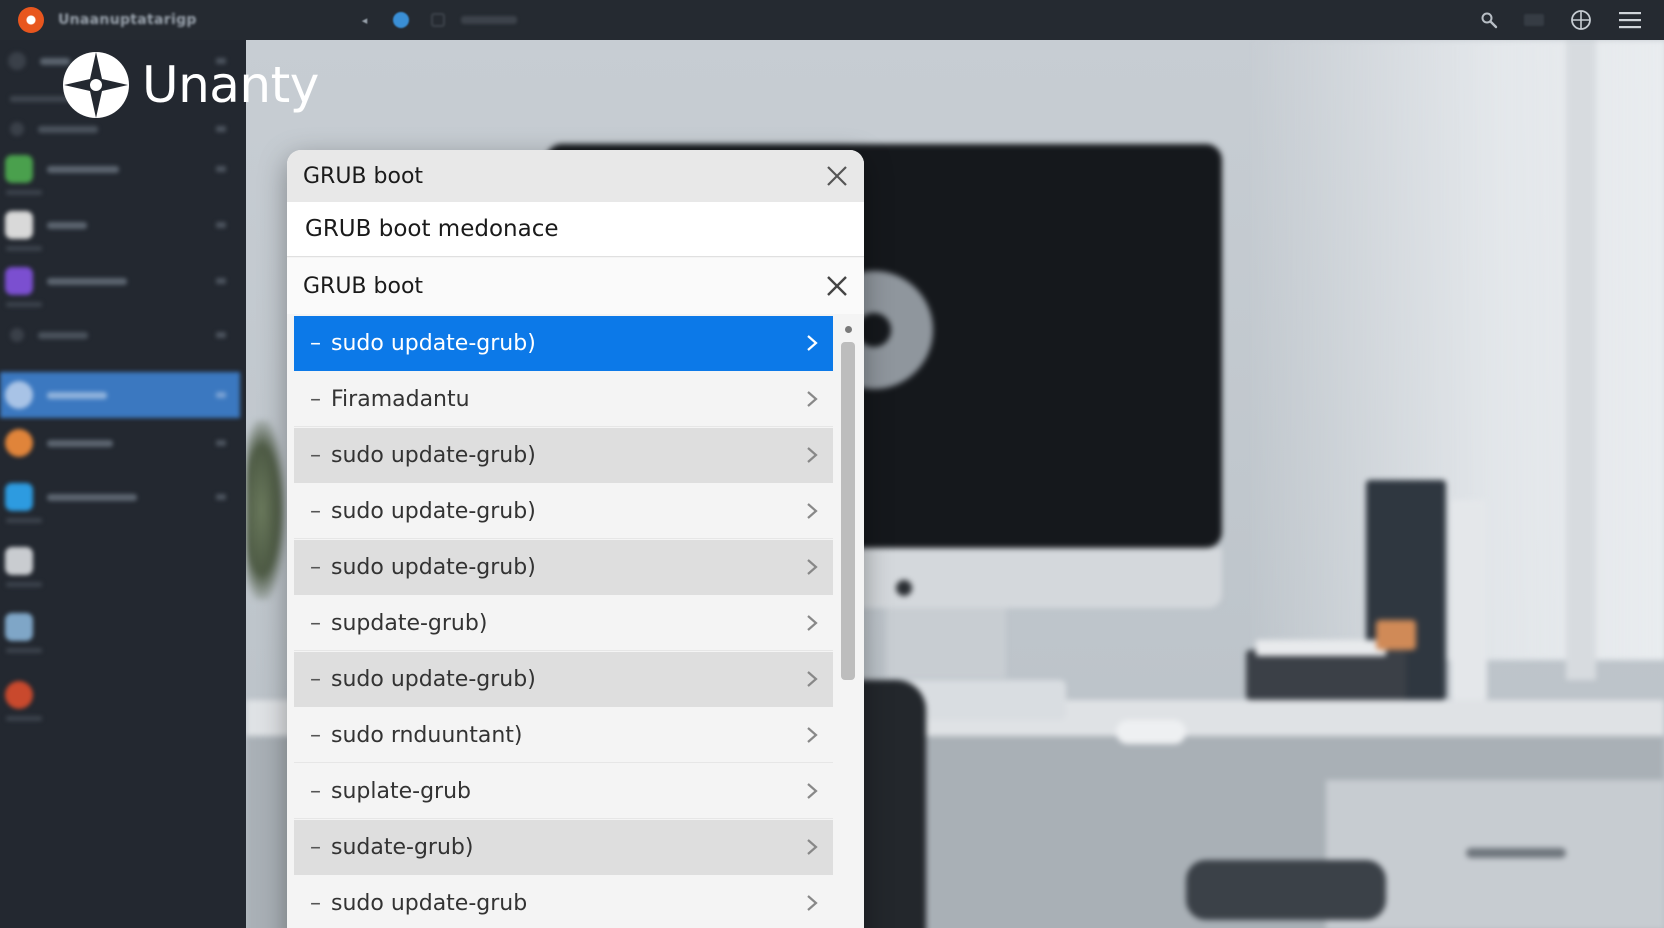  I want to click on item-label: supdate-grub), so click(409, 623).